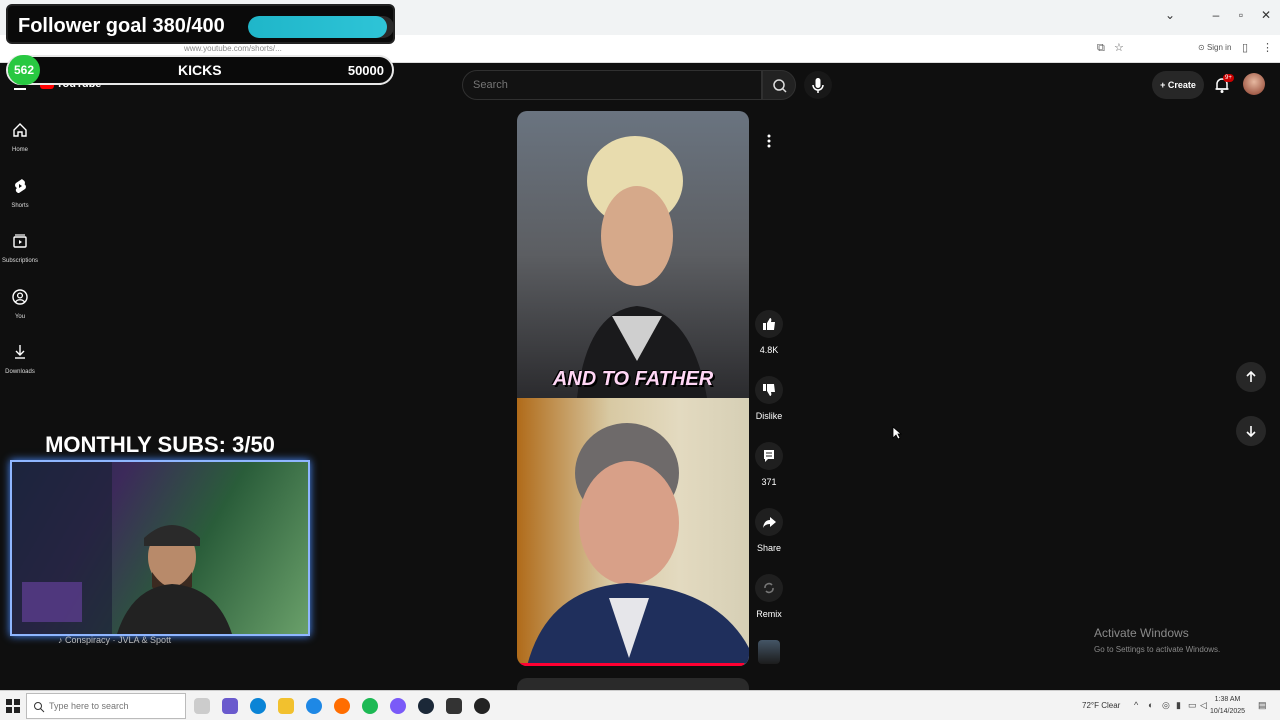 The width and height of the screenshot is (1280, 720). I want to click on voice-search-button, so click(818, 85).